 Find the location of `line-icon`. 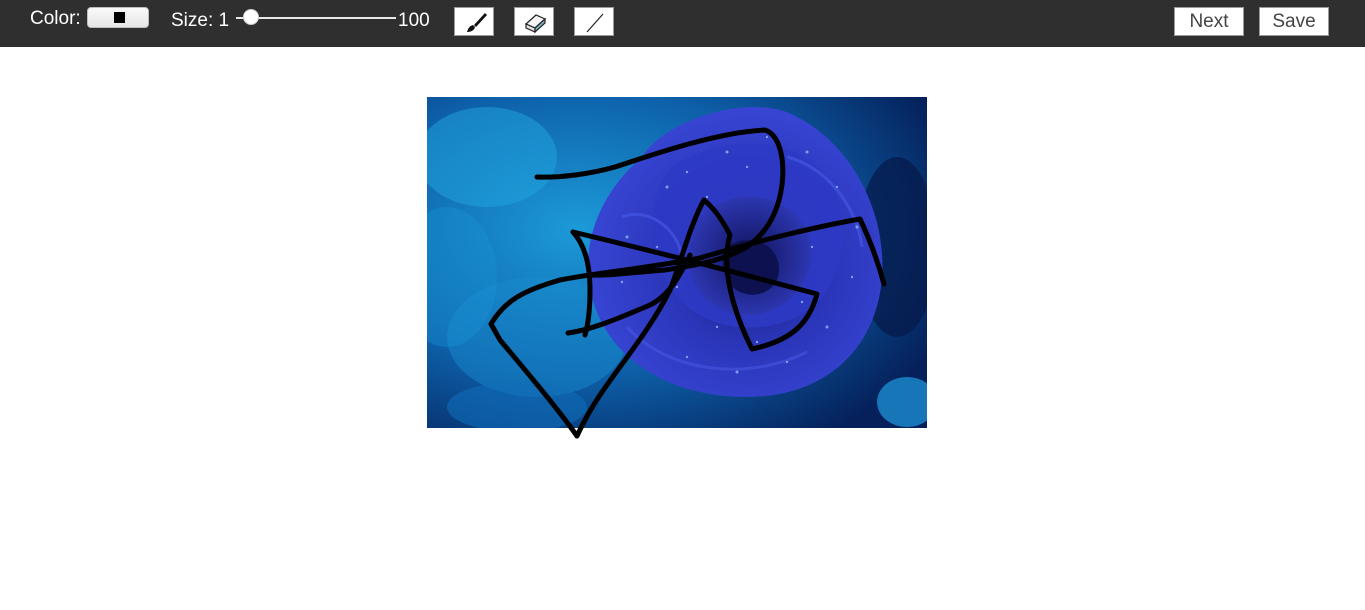

line-icon is located at coordinates (595, 23).